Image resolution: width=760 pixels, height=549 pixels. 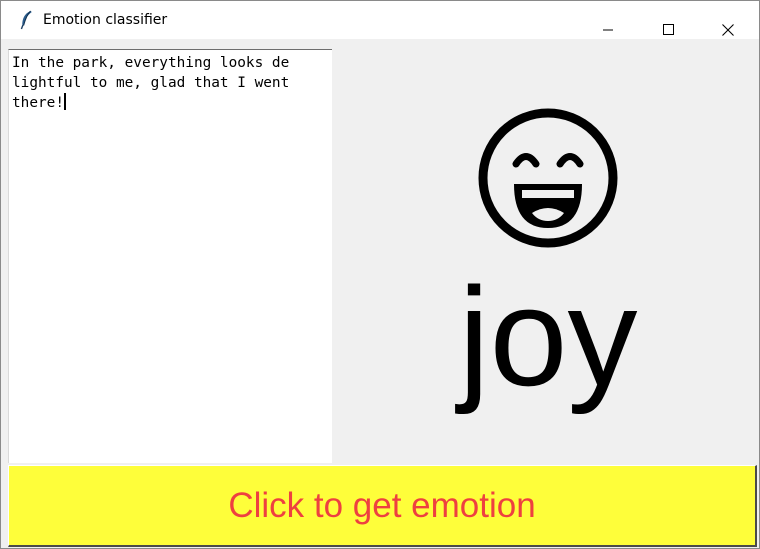 What do you see at coordinates (151, 83) in the screenshot?
I see `text-line: lightful to me, glad that I went` at bounding box center [151, 83].